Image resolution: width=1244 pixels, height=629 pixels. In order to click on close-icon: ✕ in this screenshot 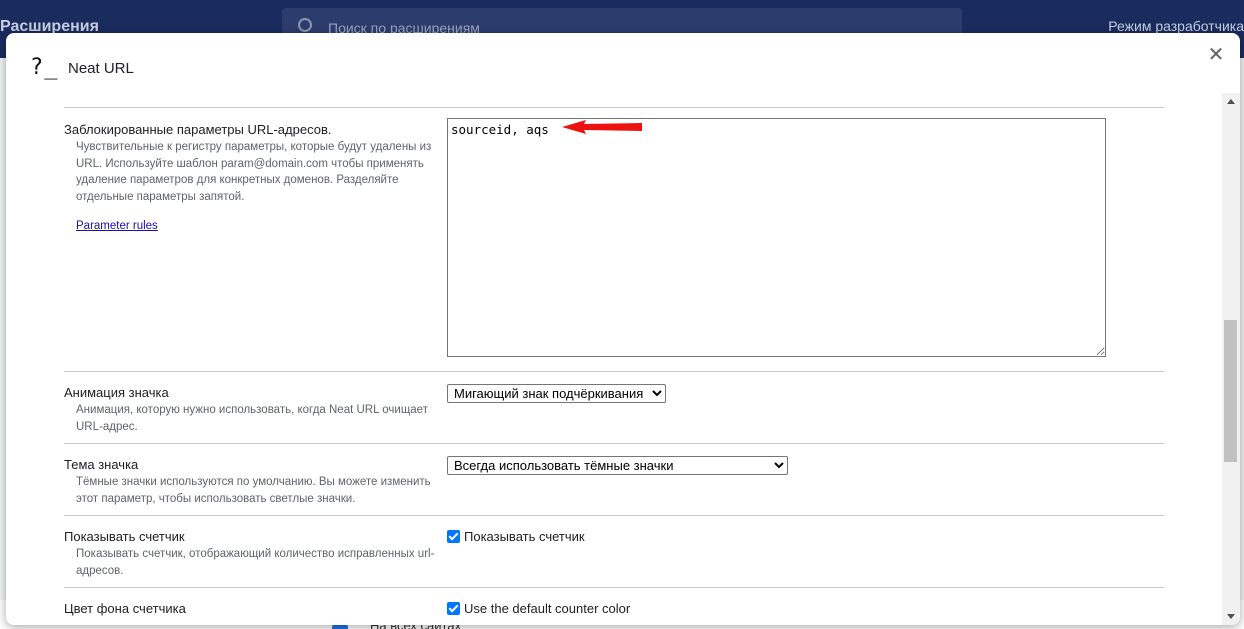, I will do `click(1216, 55)`.